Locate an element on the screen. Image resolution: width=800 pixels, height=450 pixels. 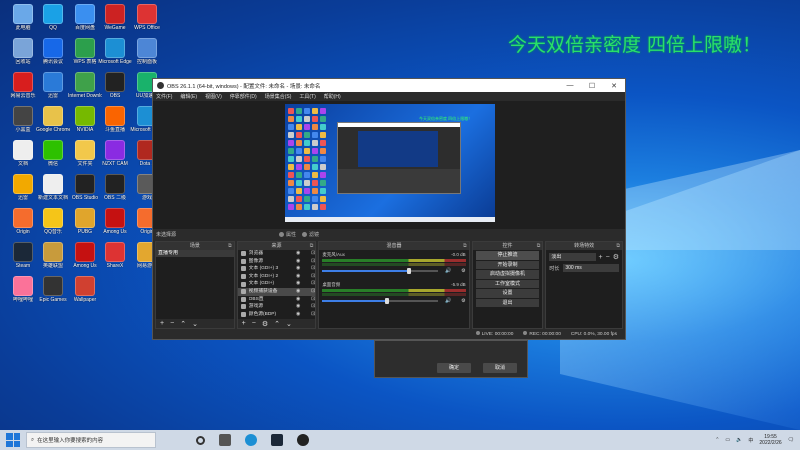
cancel-button: 取消 is located at coordinates (500, 368).